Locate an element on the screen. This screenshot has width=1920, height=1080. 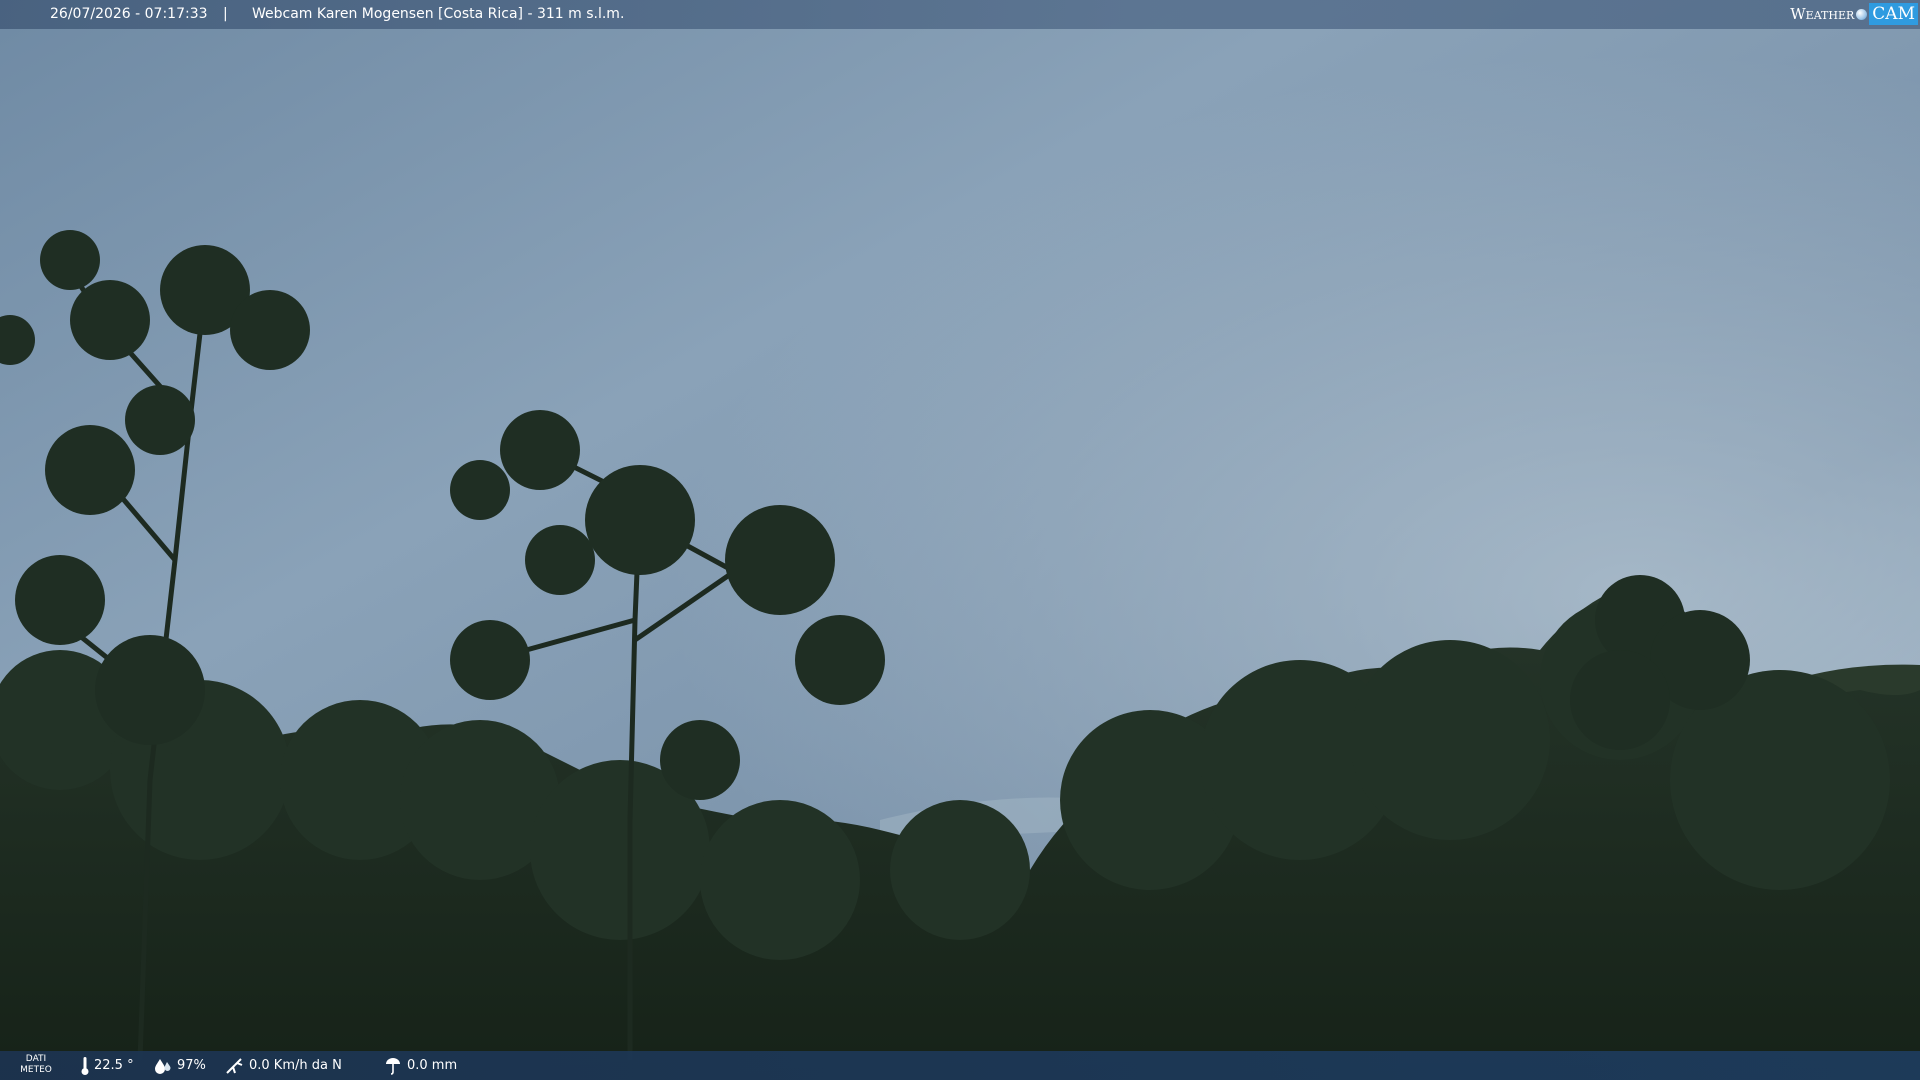
rain-reading: 0.0 mm is located at coordinates (420, 1065).